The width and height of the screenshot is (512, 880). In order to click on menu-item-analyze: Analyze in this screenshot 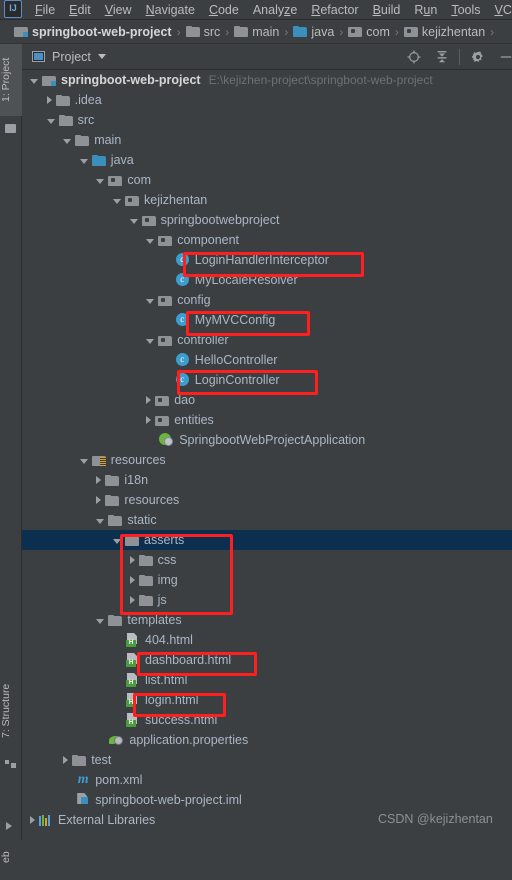, I will do `click(275, 11)`.